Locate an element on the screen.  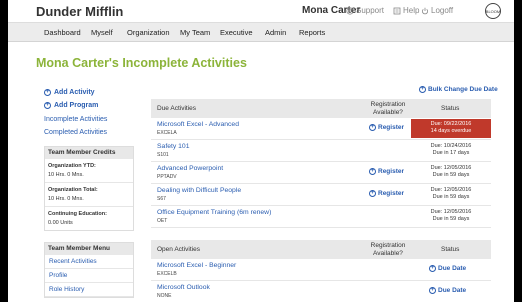
table-row: Microsoft Outlook NONE + Due Date is located at coordinates (321, 291).